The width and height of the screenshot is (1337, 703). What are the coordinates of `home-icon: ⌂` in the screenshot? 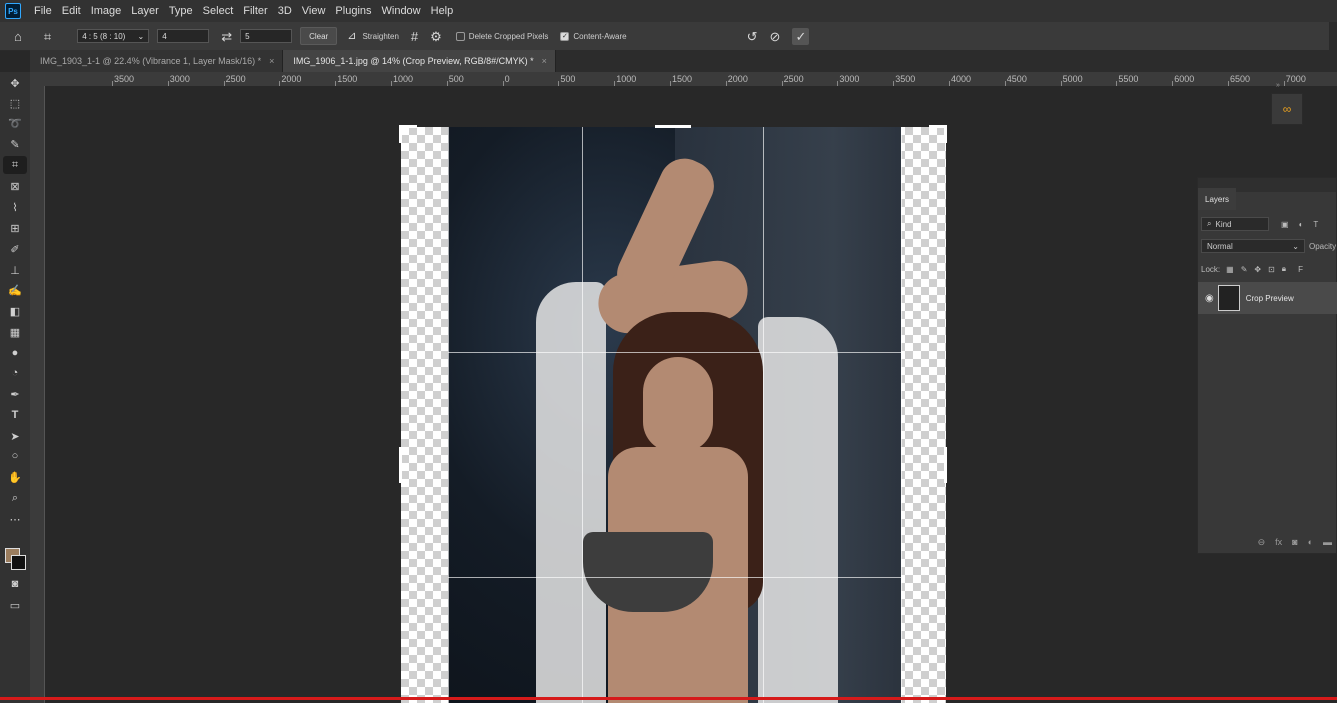 It's located at (18, 36).